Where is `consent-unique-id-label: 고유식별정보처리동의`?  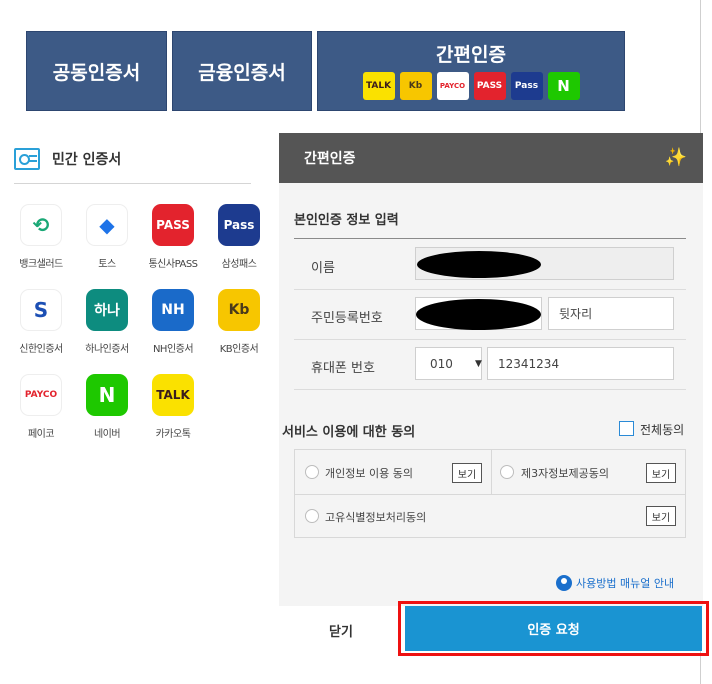
consent-unique-id-label: 고유식별정보처리동의 is located at coordinates (376, 517).